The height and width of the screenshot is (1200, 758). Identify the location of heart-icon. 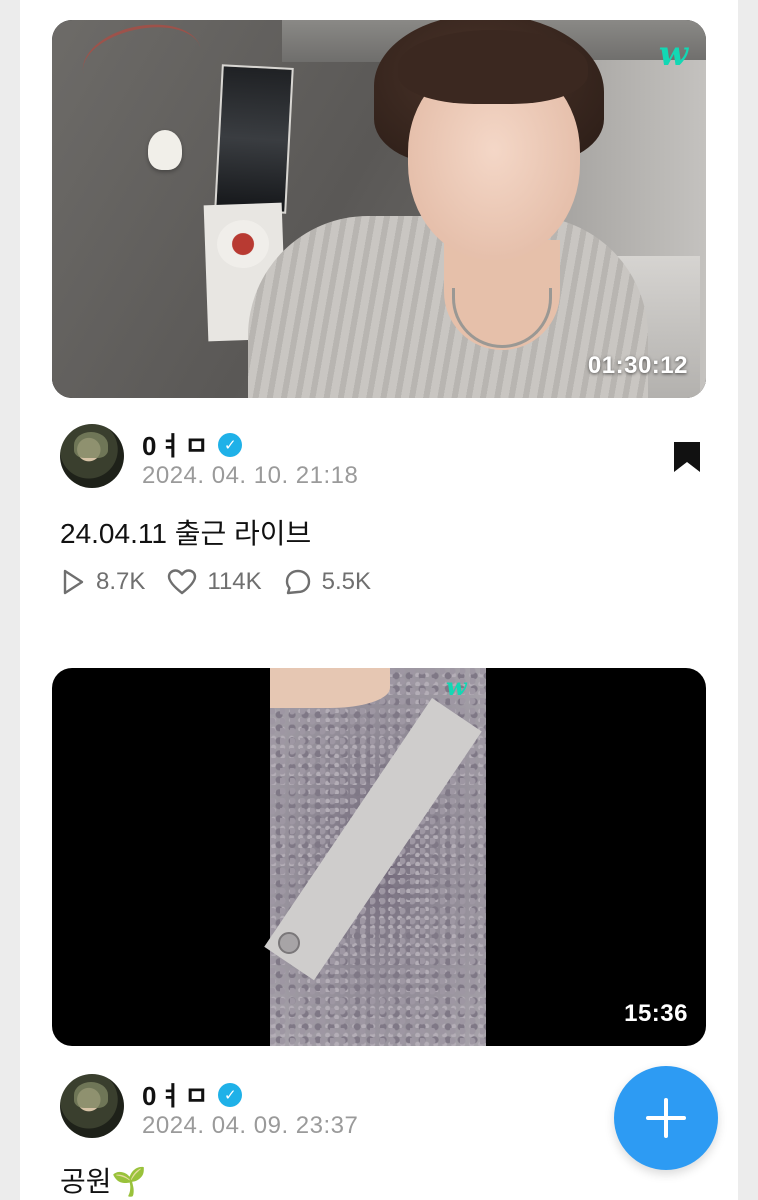
(182, 582).